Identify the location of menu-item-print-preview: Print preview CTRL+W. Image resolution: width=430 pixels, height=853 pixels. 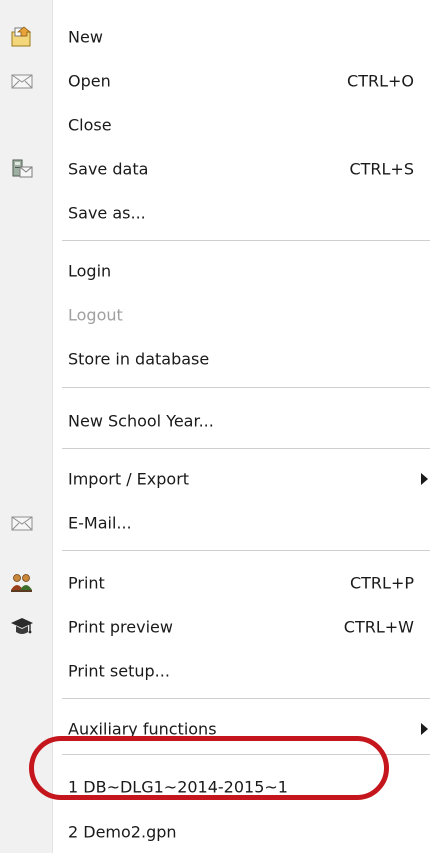
(215, 627).